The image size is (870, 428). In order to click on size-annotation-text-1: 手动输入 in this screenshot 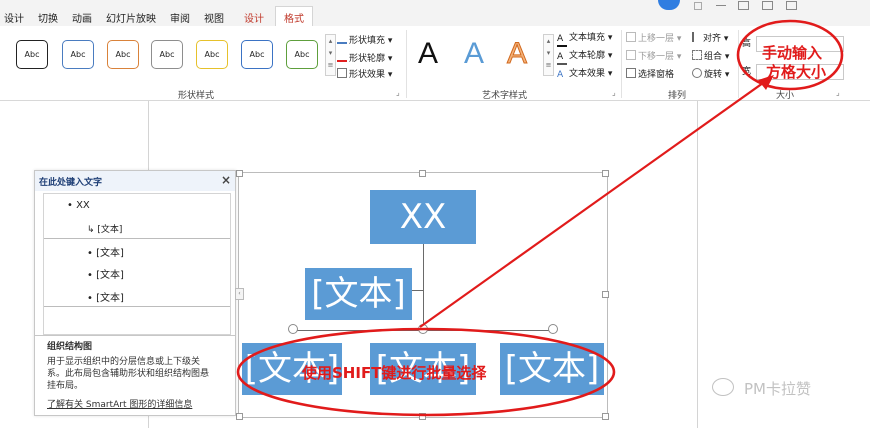, I will do `click(792, 53)`.